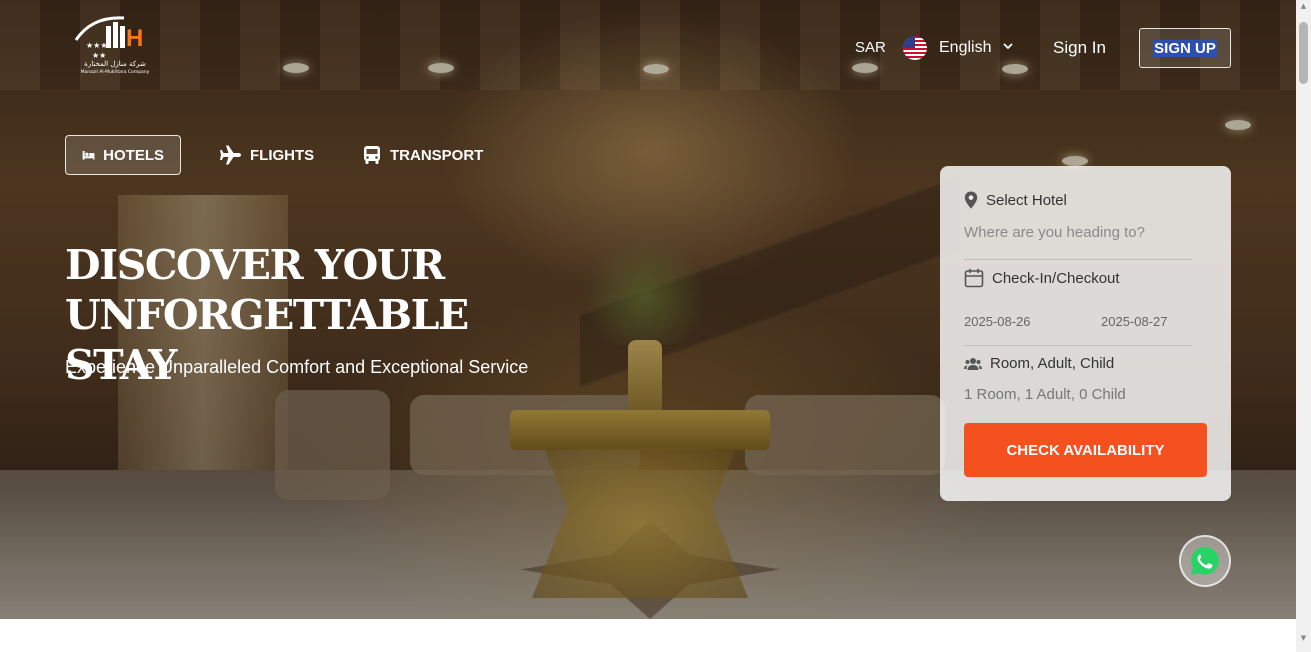  I want to click on bed-icon, so click(88, 155).